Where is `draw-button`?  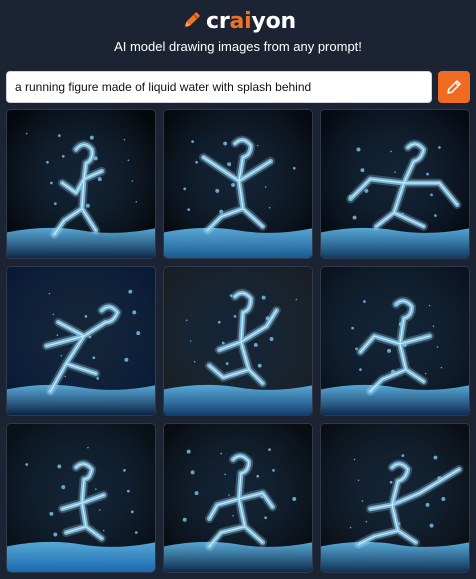 draw-button is located at coordinates (454, 87).